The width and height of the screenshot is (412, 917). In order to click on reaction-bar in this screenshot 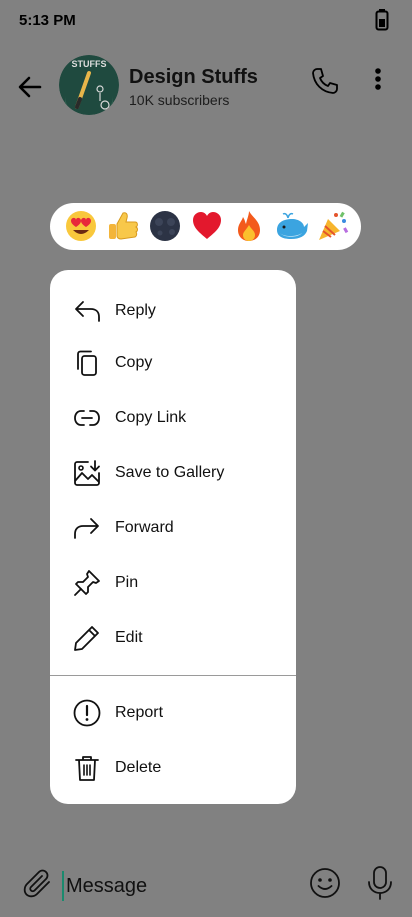, I will do `click(205, 226)`.